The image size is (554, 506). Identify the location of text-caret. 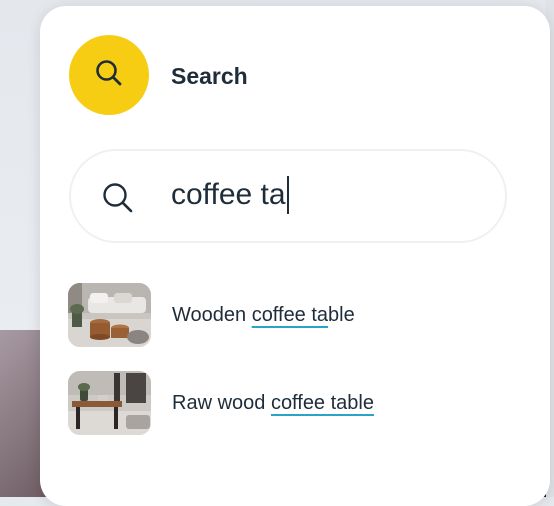
(287, 195).